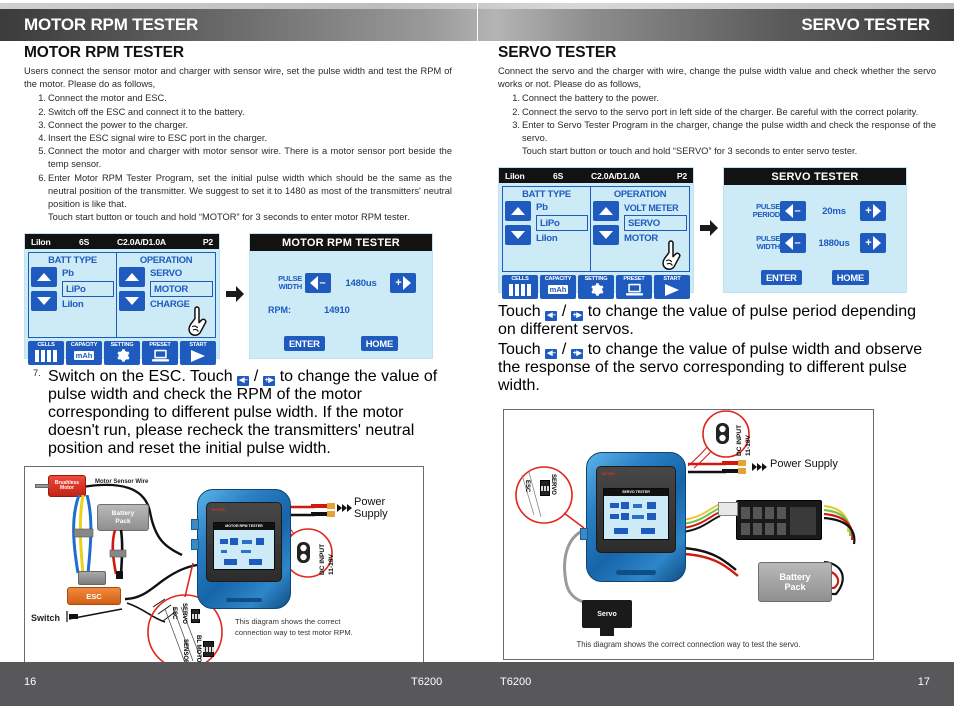  I want to click on pulse-period-label-line2: PERIOD, so click(766, 215).